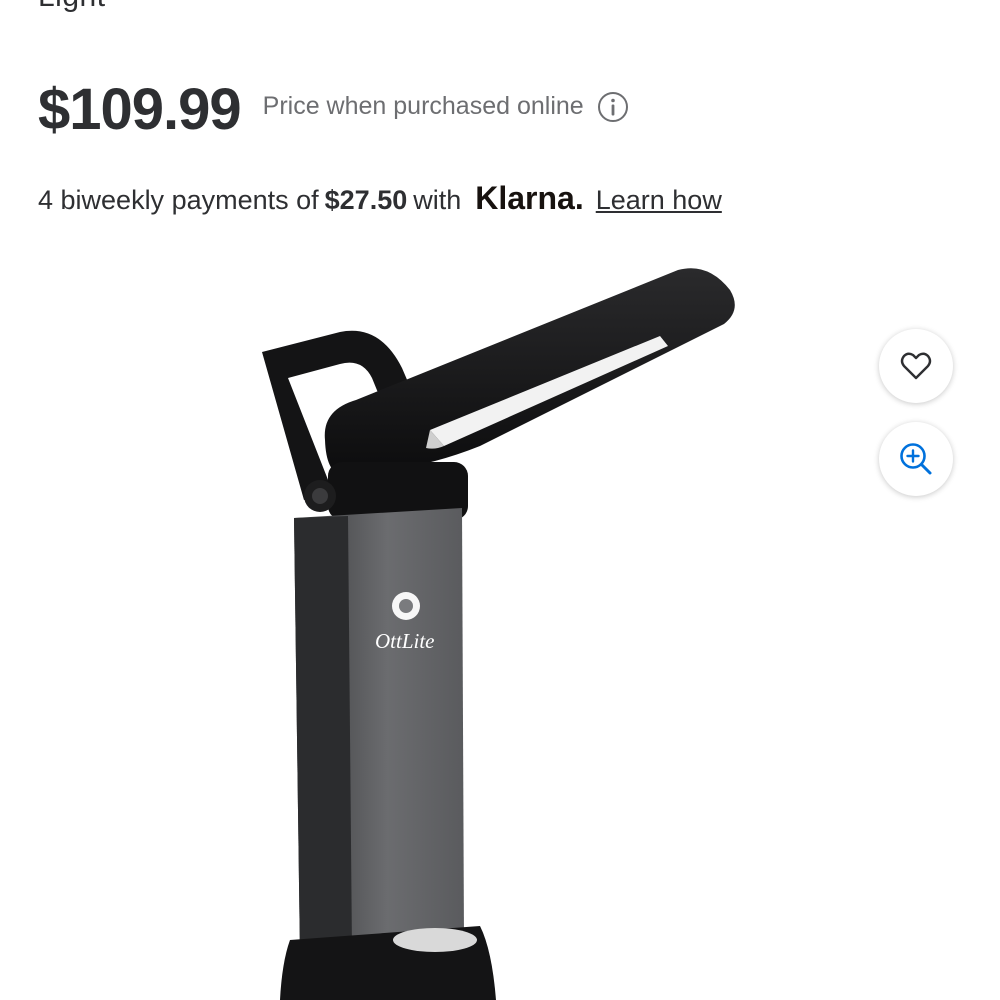 The width and height of the screenshot is (1000, 1000). Describe the element at coordinates (405, 641) in the screenshot. I see `brand-mark-text: OttLite` at that location.